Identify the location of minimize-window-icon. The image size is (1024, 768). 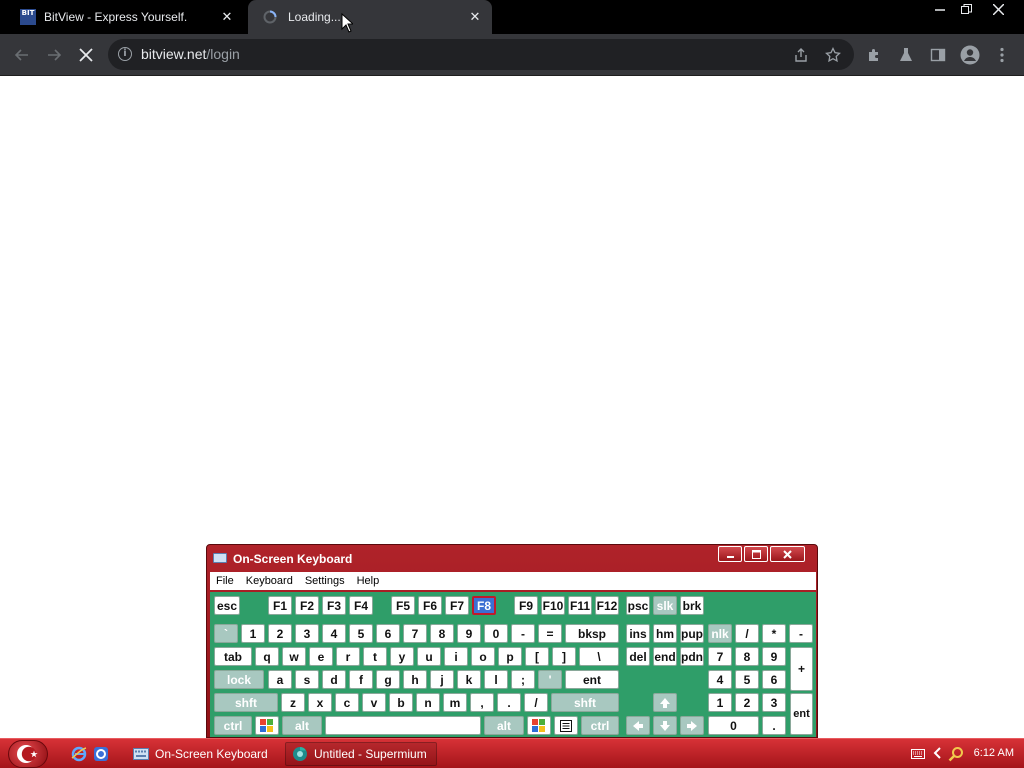
(940, 9).